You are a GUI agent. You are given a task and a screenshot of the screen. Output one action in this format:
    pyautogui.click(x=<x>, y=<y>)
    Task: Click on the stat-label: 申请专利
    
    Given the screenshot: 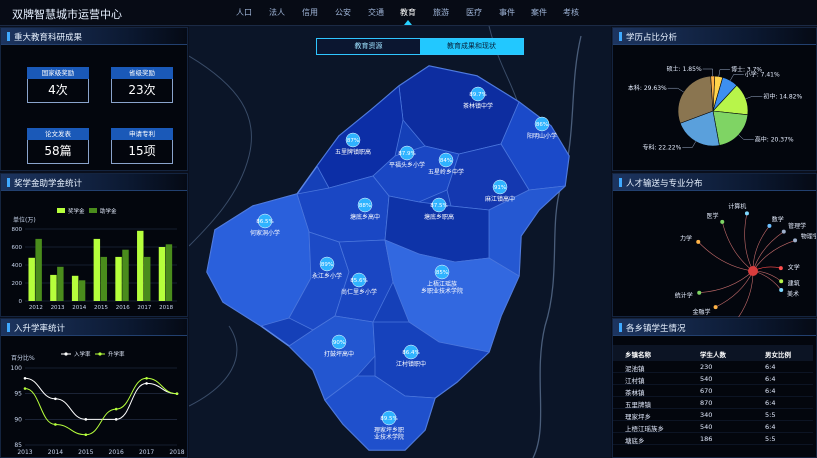 What is the action you would take?
    pyautogui.click(x=142, y=134)
    